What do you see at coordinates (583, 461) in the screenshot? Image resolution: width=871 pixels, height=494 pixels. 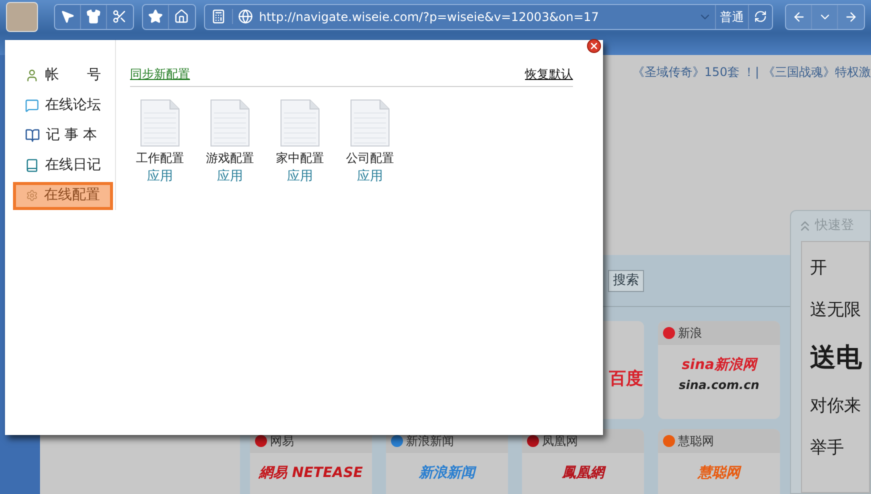 I see `site-tile: 凤凰网 鳳凰網` at bounding box center [583, 461].